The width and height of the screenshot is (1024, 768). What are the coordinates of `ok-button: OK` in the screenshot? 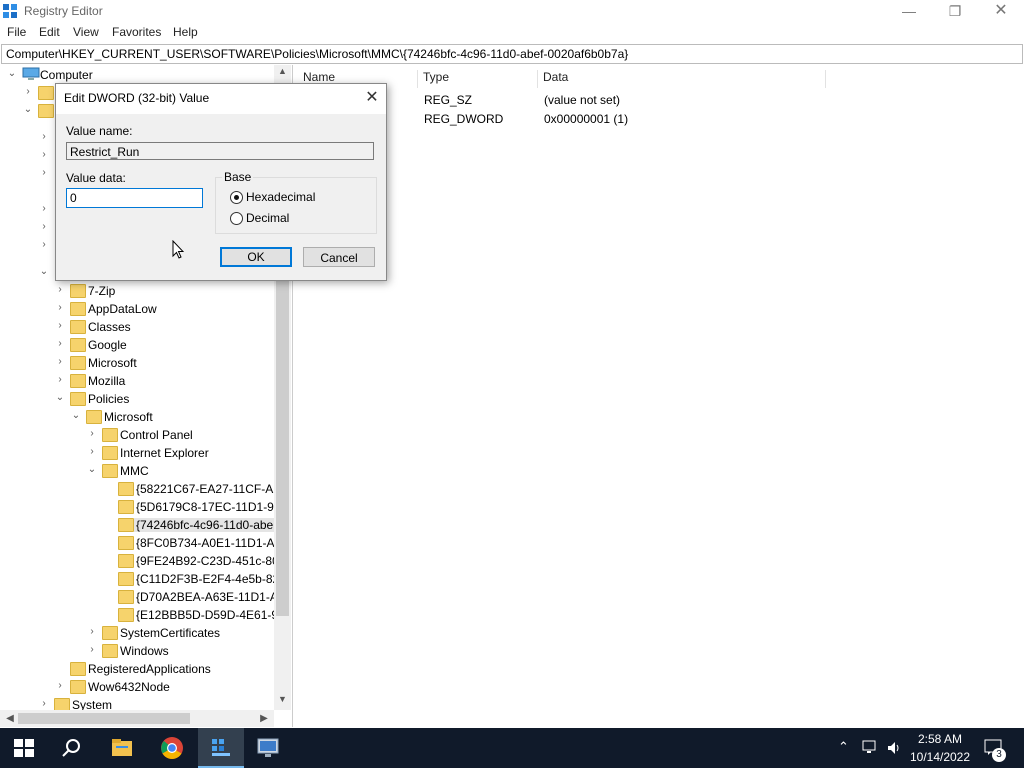 It's located at (256, 257).